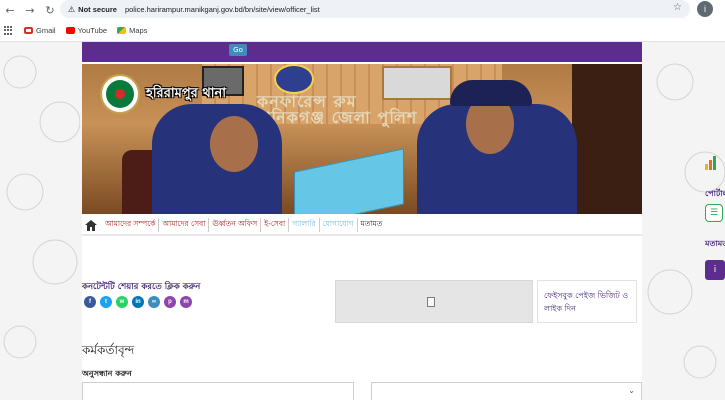 This screenshot has width=725, height=400. I want to click on youtube-icon, so click(70, 30).